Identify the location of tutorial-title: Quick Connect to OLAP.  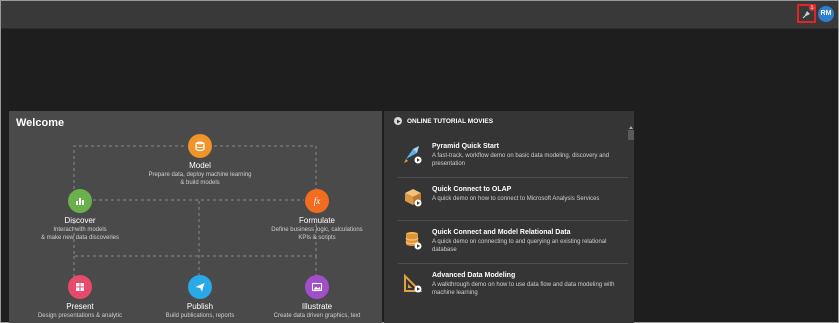
(472, 189).